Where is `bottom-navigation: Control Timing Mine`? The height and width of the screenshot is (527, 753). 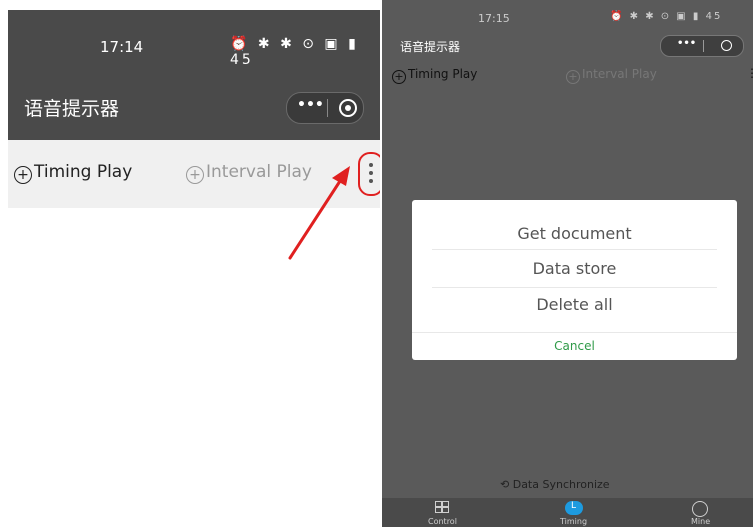 bottom-navigation: Control Timing Mine is located at coordinates (567, 512).